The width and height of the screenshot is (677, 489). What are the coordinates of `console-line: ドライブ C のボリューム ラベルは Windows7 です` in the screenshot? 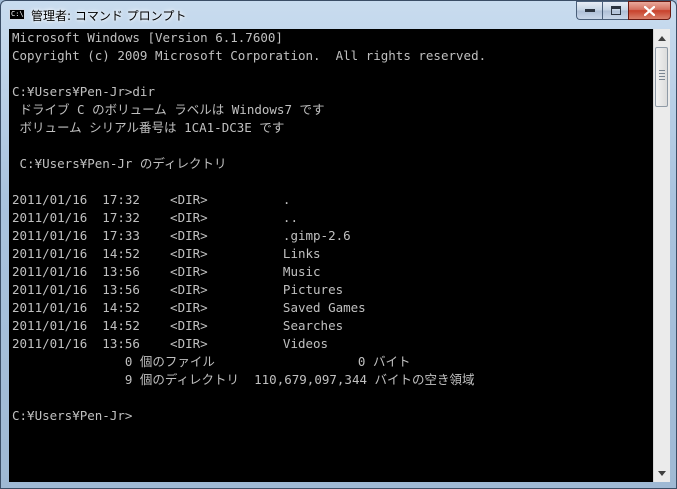 It's located at (168, 109).